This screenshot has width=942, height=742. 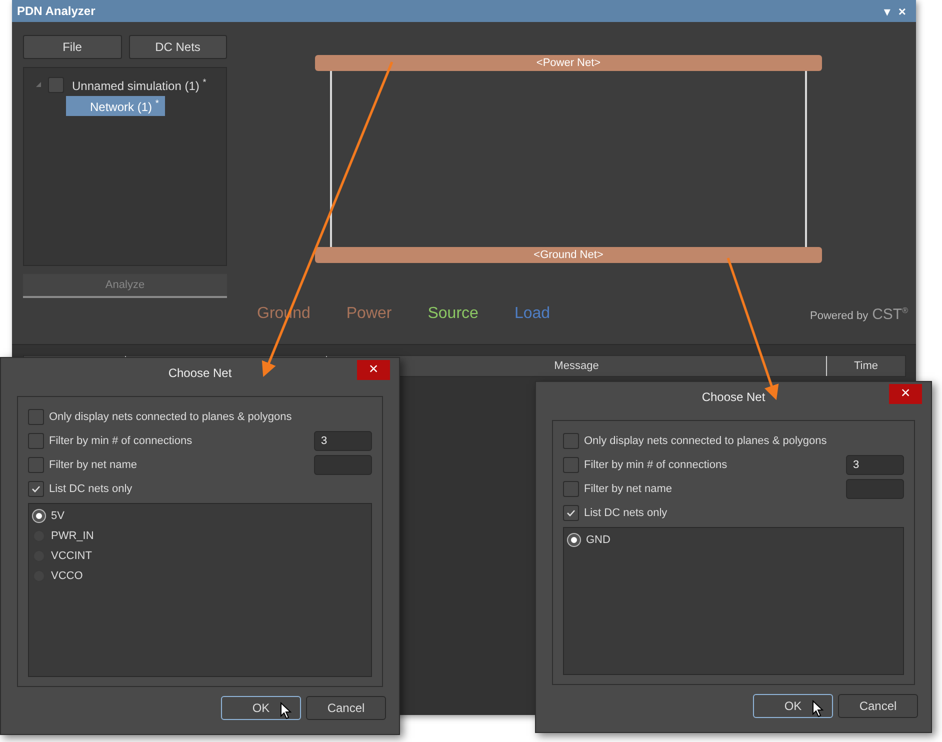 What do you see at coordinates (72, 536) in the screenshot?
I see `net-name: PWR_IN` at bounding box center [72, 536].